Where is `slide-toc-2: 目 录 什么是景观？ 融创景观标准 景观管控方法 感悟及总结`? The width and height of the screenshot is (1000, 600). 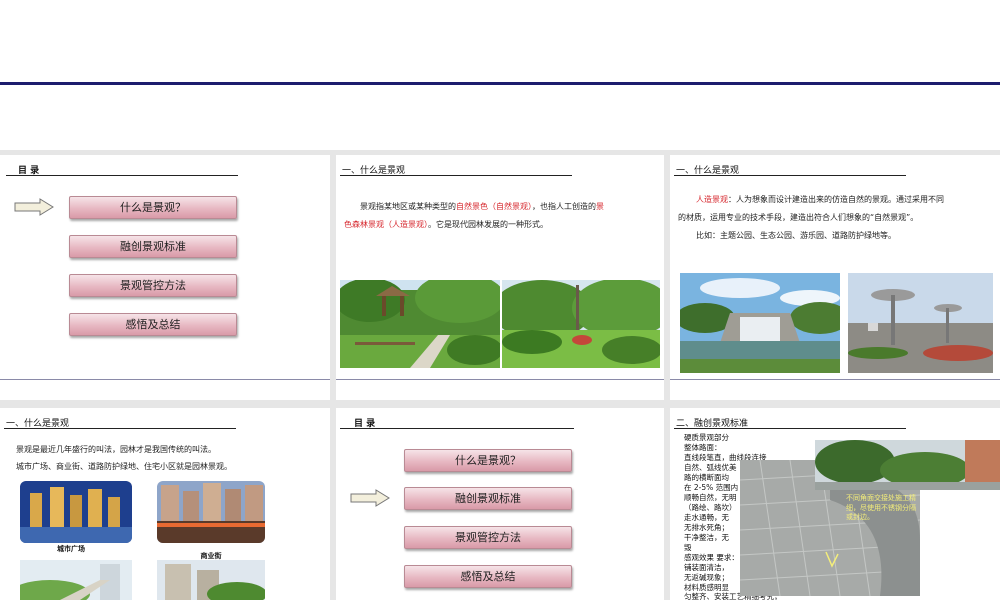 slide-toc-2: 目 录 什么是景观？ 融创景观标准 景观管控方法 感悟及总结 is located at coordinates (500, 504).